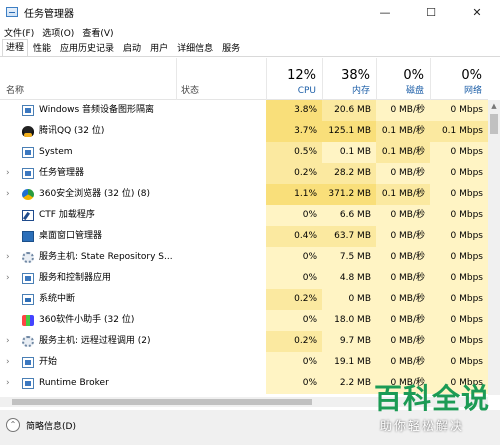 This screenshot has width=500, height=445. Describe the element at coordinates (95, 341) in the screenshot. I see `process-name: 服务主机: 远程过程调用 (2)` at that location.